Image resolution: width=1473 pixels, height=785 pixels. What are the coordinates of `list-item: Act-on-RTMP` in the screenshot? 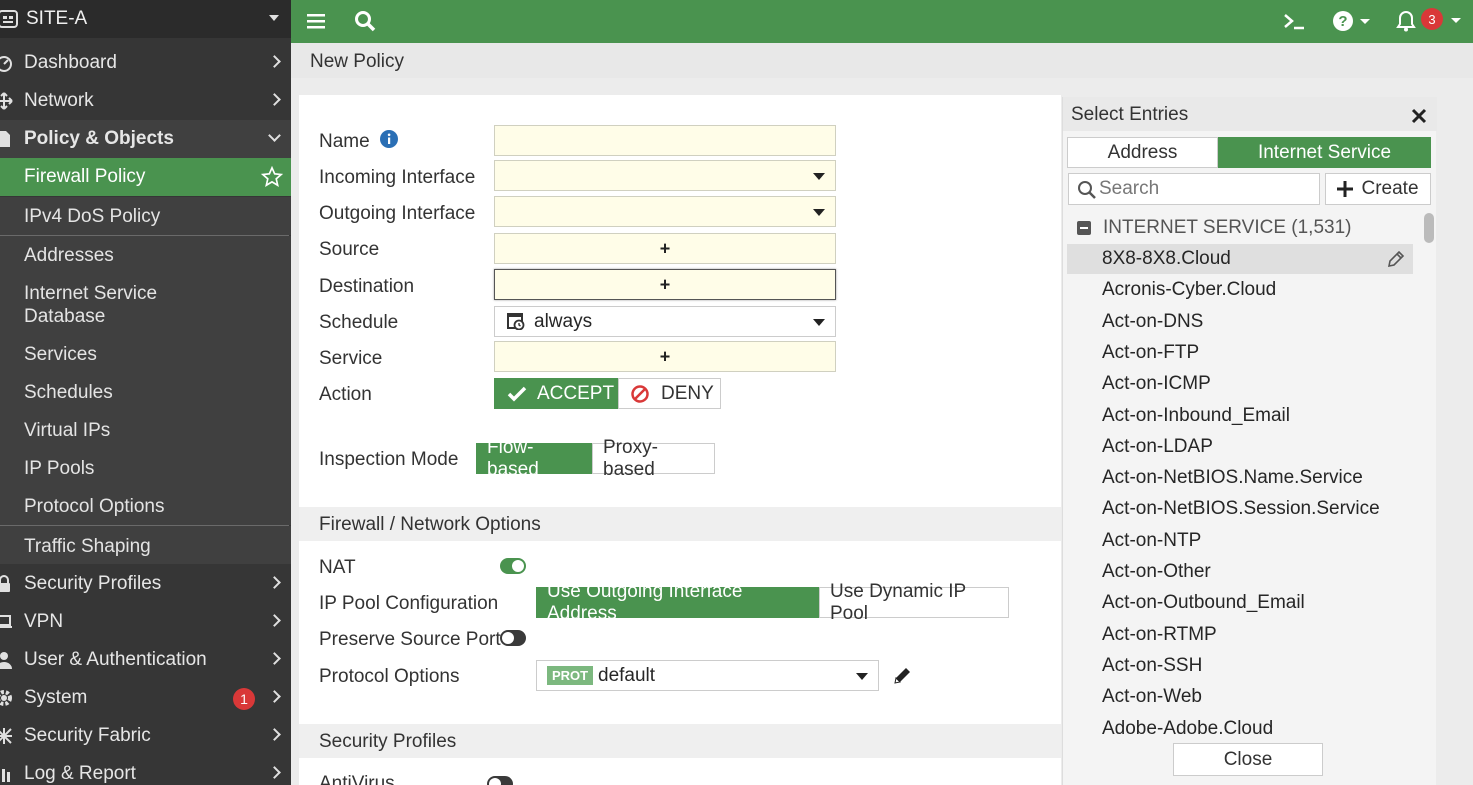 It's located at (1240, 635).